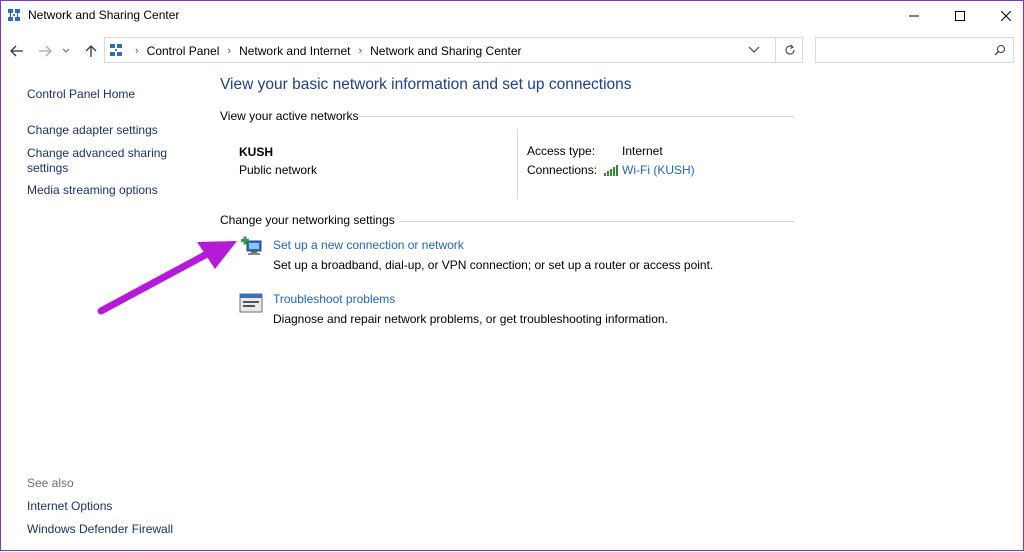 Image resolution: width=1024 pixels, height=552 pixels. What do you see at coordinates (183, 51) in the screenshot?
I see `breadcrumb-control-panel: Control Panel` at bounding box center [183, 51].